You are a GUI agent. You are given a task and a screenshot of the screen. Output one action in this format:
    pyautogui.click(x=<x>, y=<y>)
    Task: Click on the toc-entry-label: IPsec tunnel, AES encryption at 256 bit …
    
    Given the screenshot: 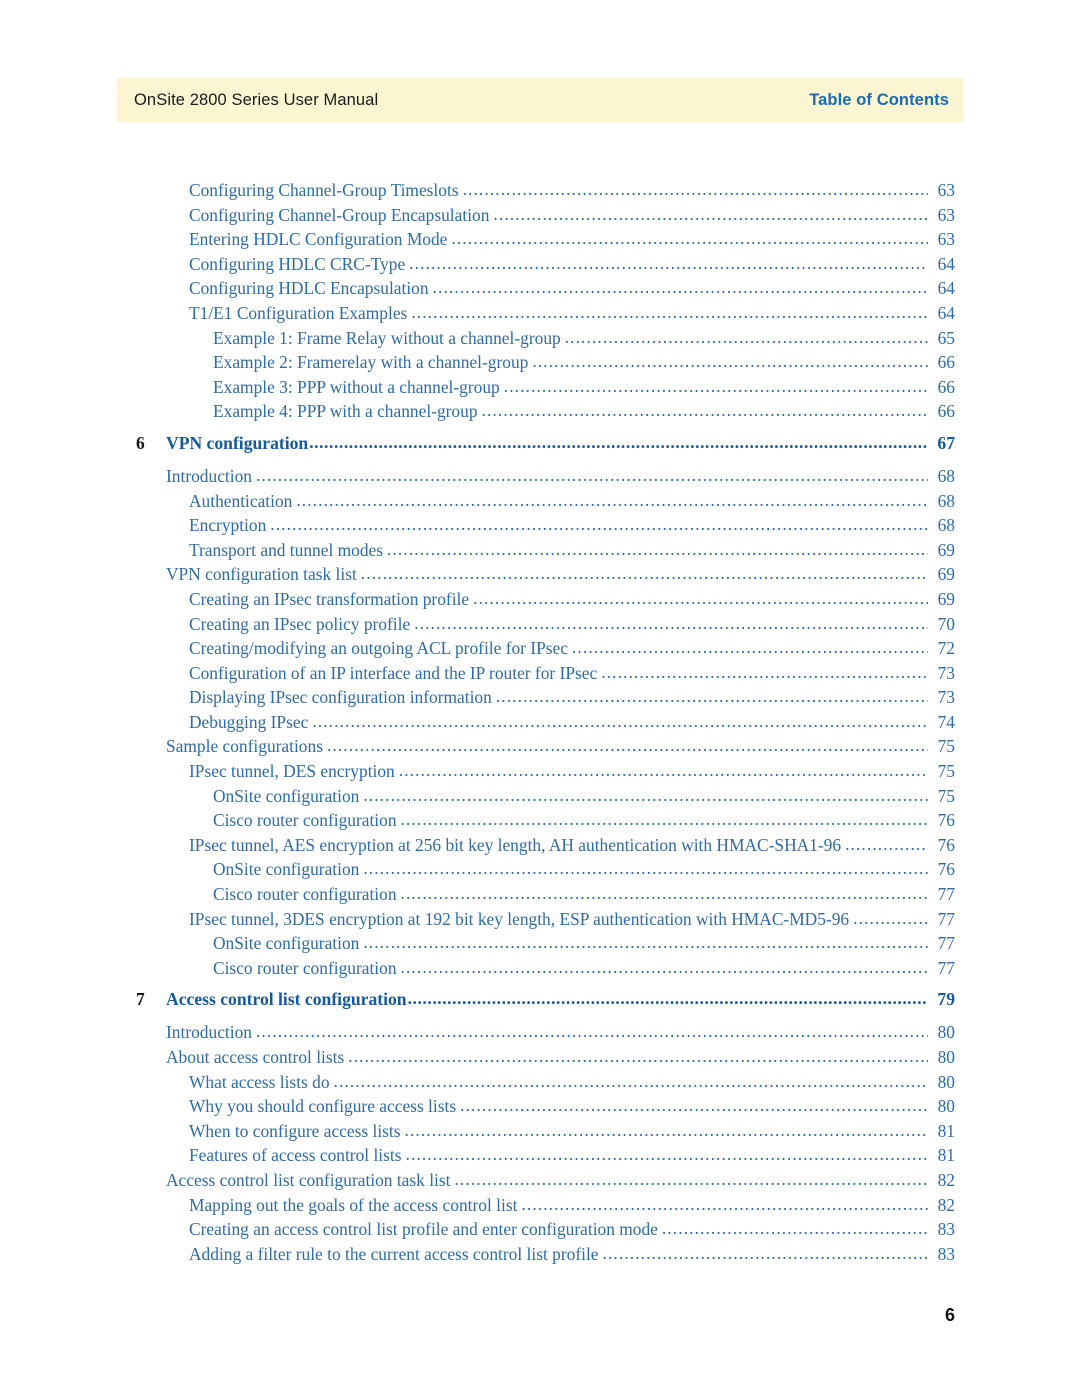 What is the action you would take?
    pyautogui.click(x=515, y=844)
    